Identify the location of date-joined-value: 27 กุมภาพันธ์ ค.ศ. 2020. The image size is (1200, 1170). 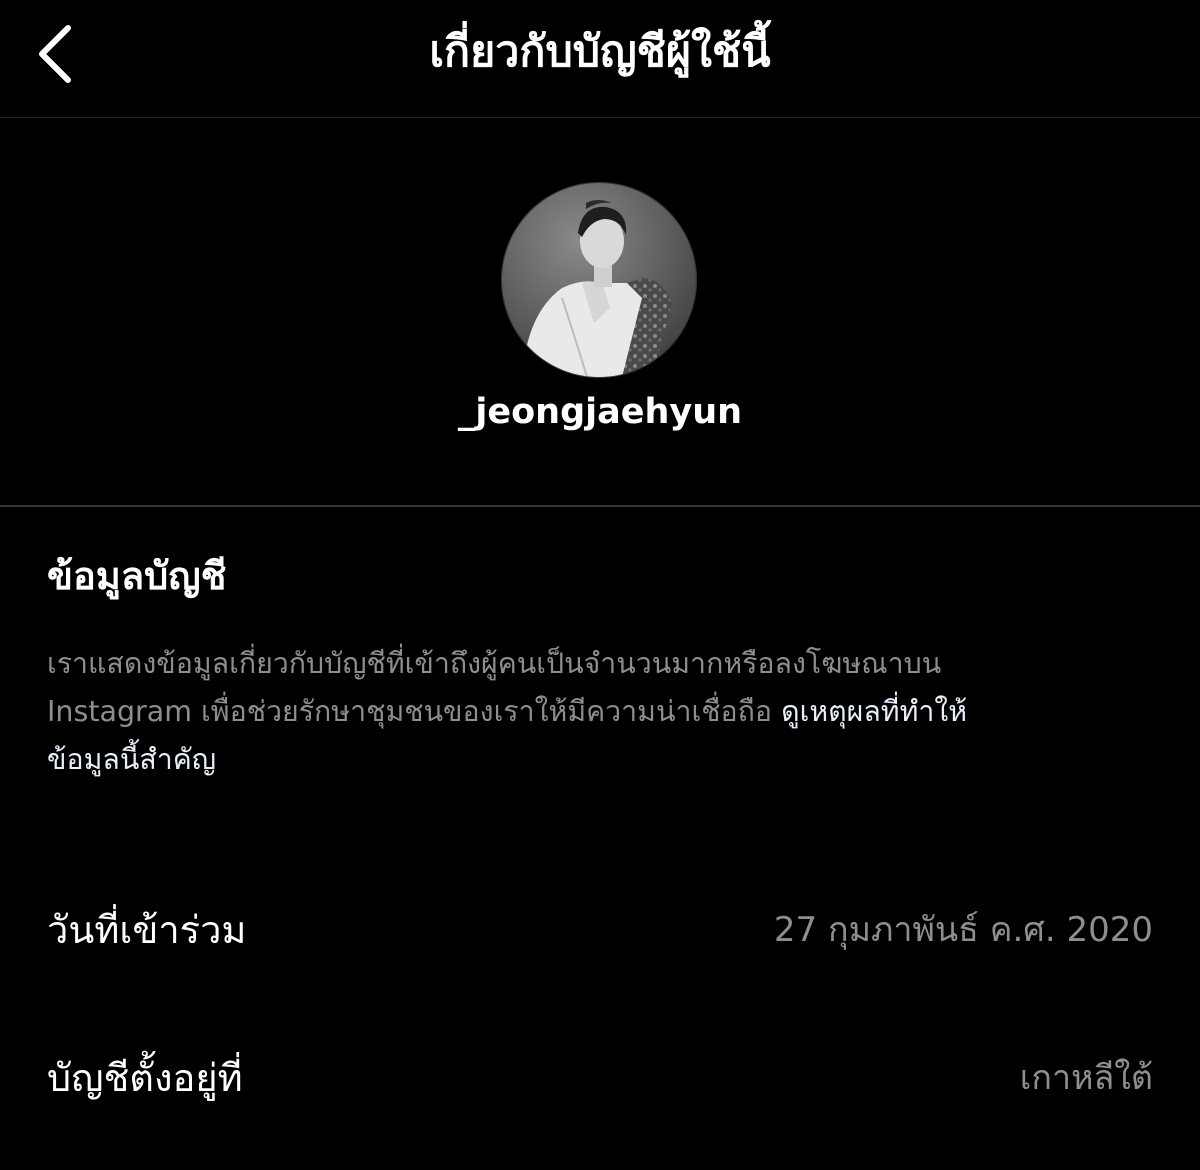
(963, 930).